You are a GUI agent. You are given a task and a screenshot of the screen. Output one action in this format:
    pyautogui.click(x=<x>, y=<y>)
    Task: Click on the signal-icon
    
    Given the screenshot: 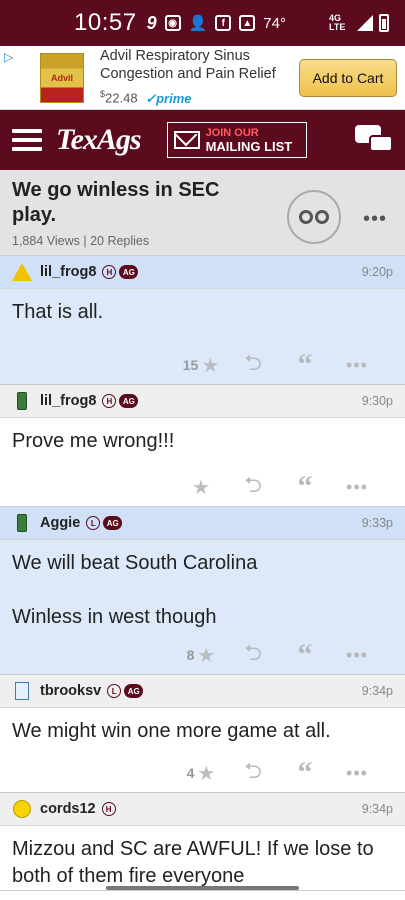 What is the action you would take?
    pyautogui.click(x=365, y=23)
    